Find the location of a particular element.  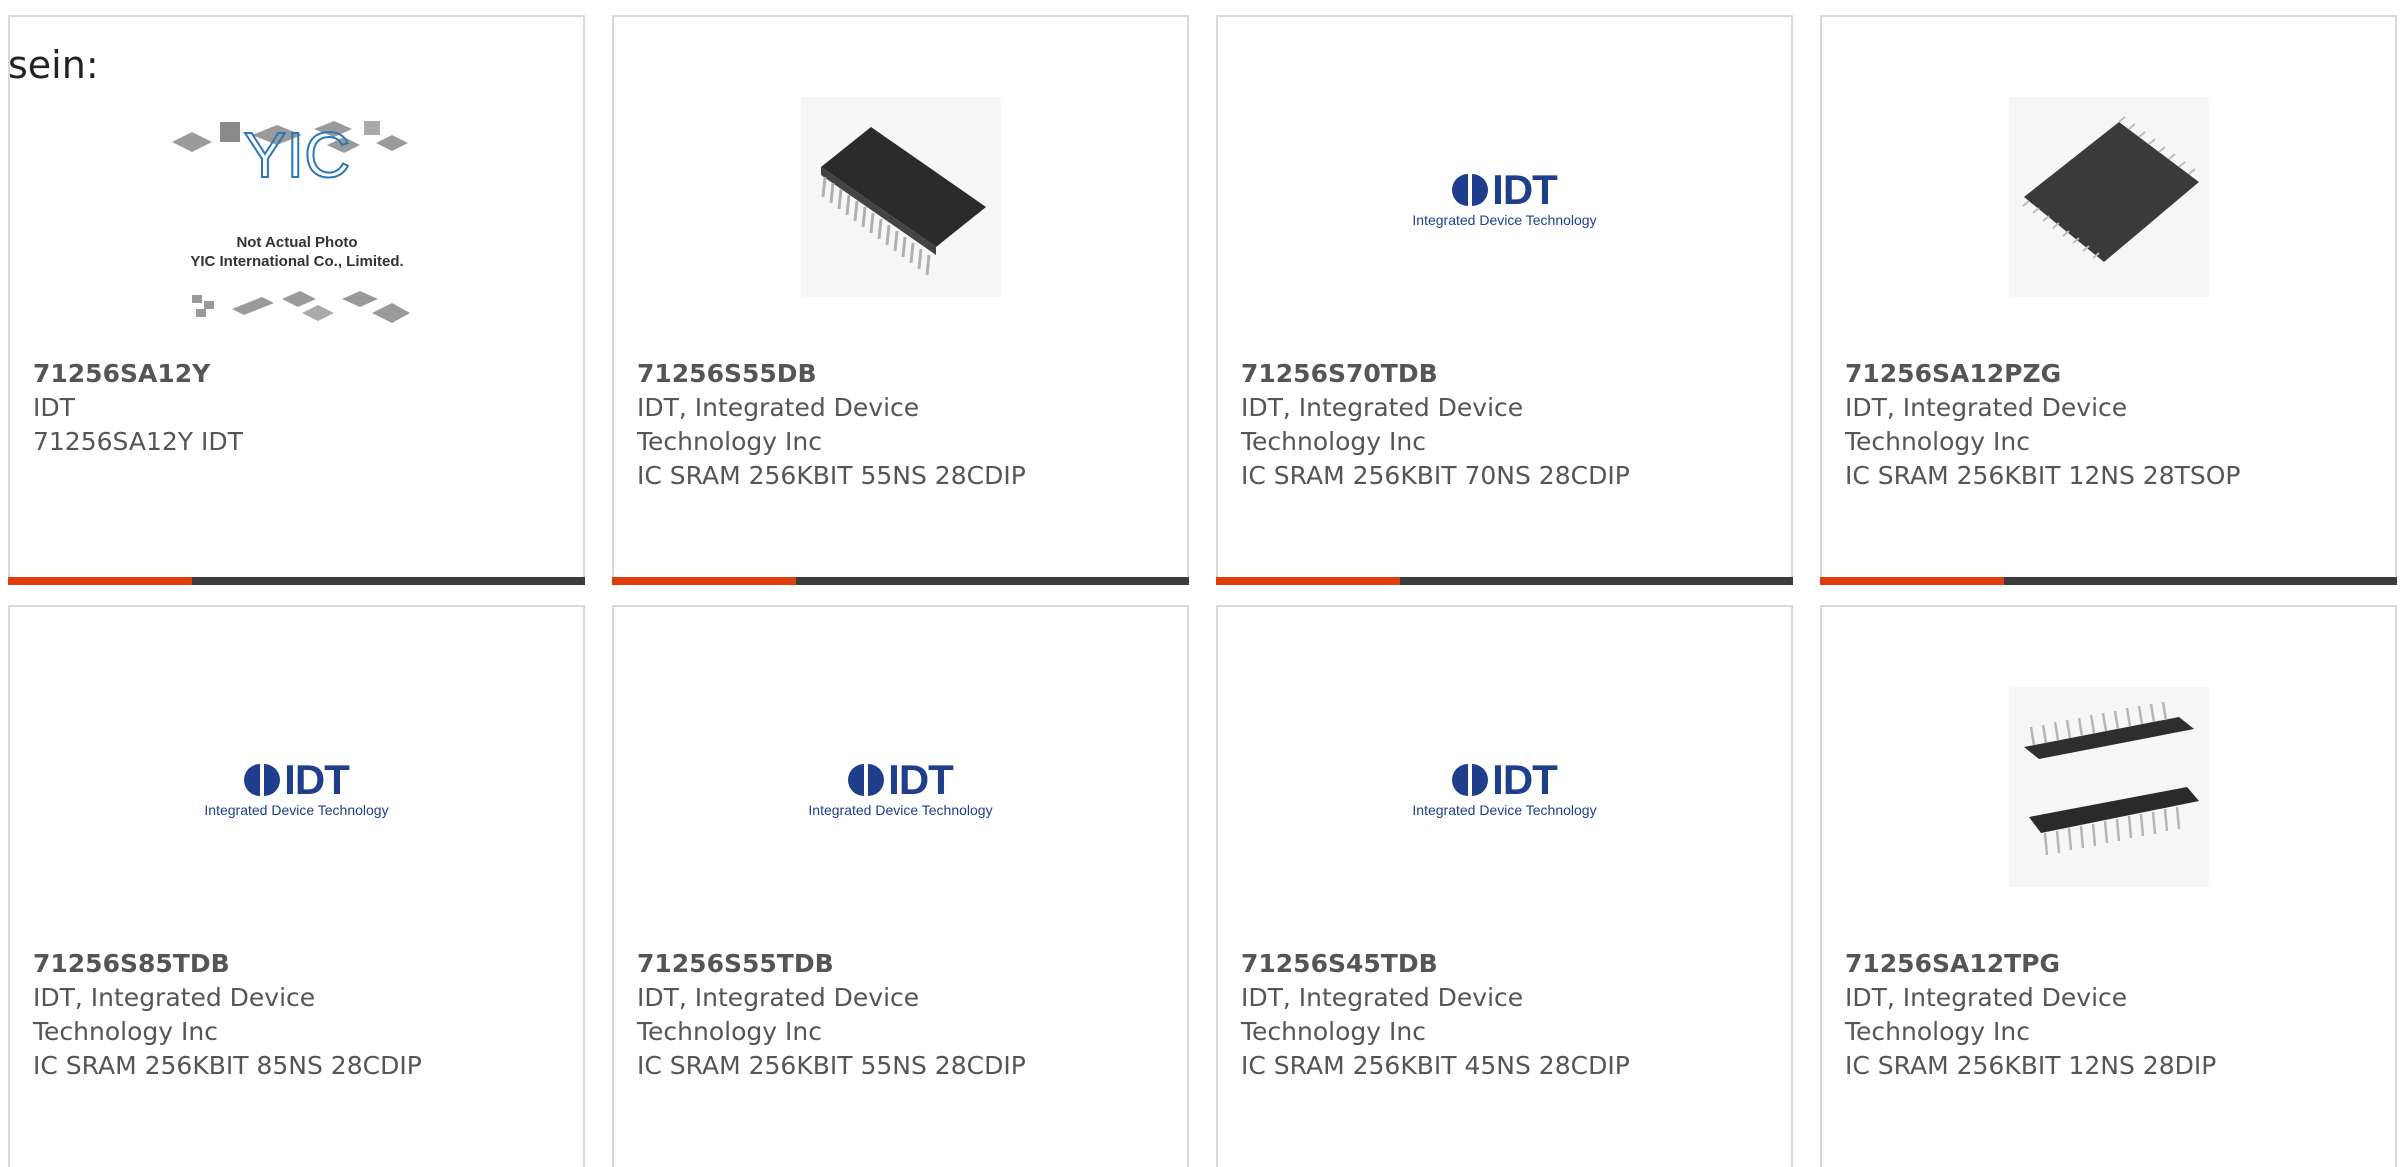

intro-text: sein: is located at coordinates (53, 65).